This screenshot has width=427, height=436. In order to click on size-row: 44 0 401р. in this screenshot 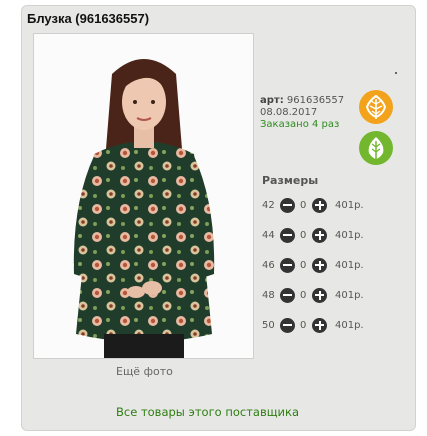, I will do `click(313, 235)`.